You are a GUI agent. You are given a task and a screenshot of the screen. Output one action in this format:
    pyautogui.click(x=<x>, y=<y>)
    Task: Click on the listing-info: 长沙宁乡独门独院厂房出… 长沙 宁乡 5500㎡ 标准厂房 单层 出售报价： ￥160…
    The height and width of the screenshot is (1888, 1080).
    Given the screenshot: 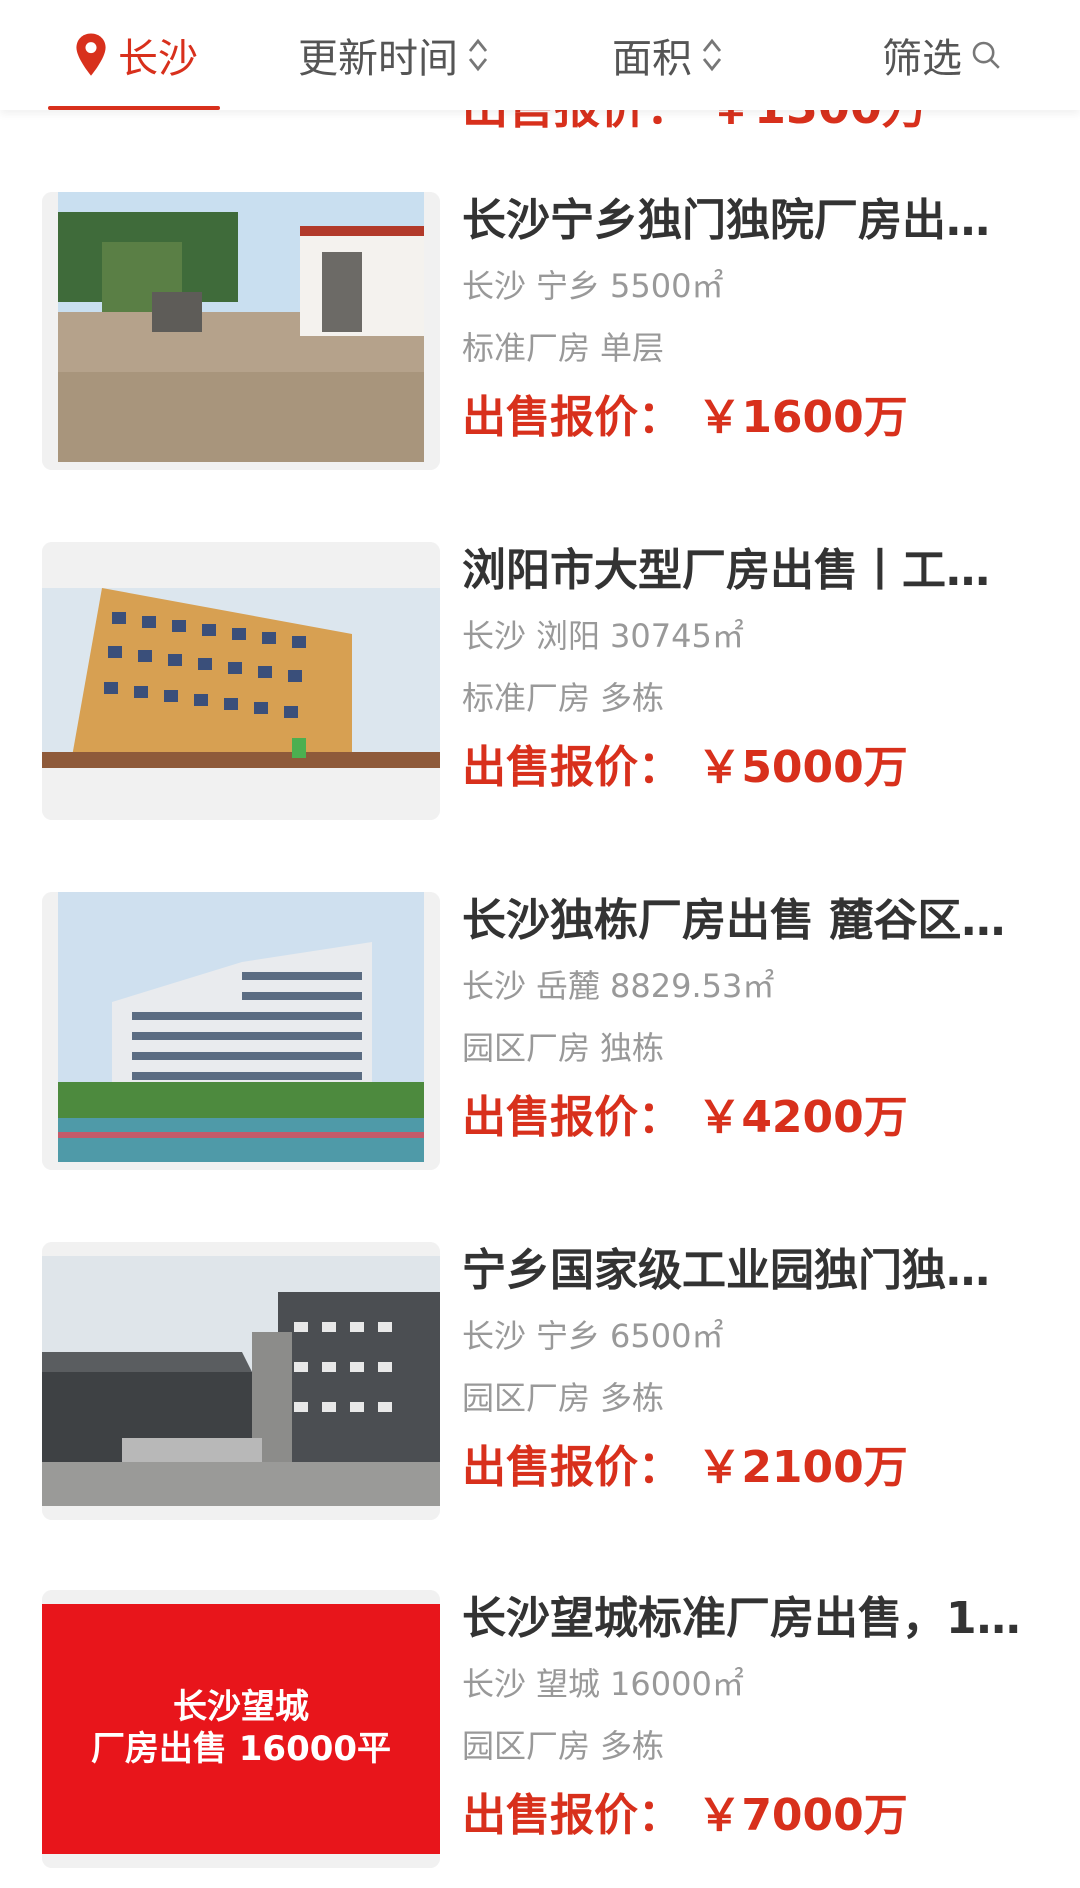 What is the action you would take?
    pyautogui.click(x=752, y=320)
    